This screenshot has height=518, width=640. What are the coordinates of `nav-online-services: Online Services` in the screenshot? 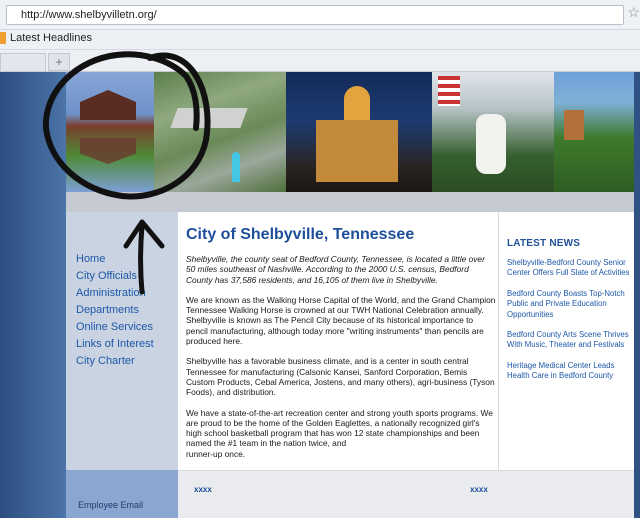 It's located at (115, 328).